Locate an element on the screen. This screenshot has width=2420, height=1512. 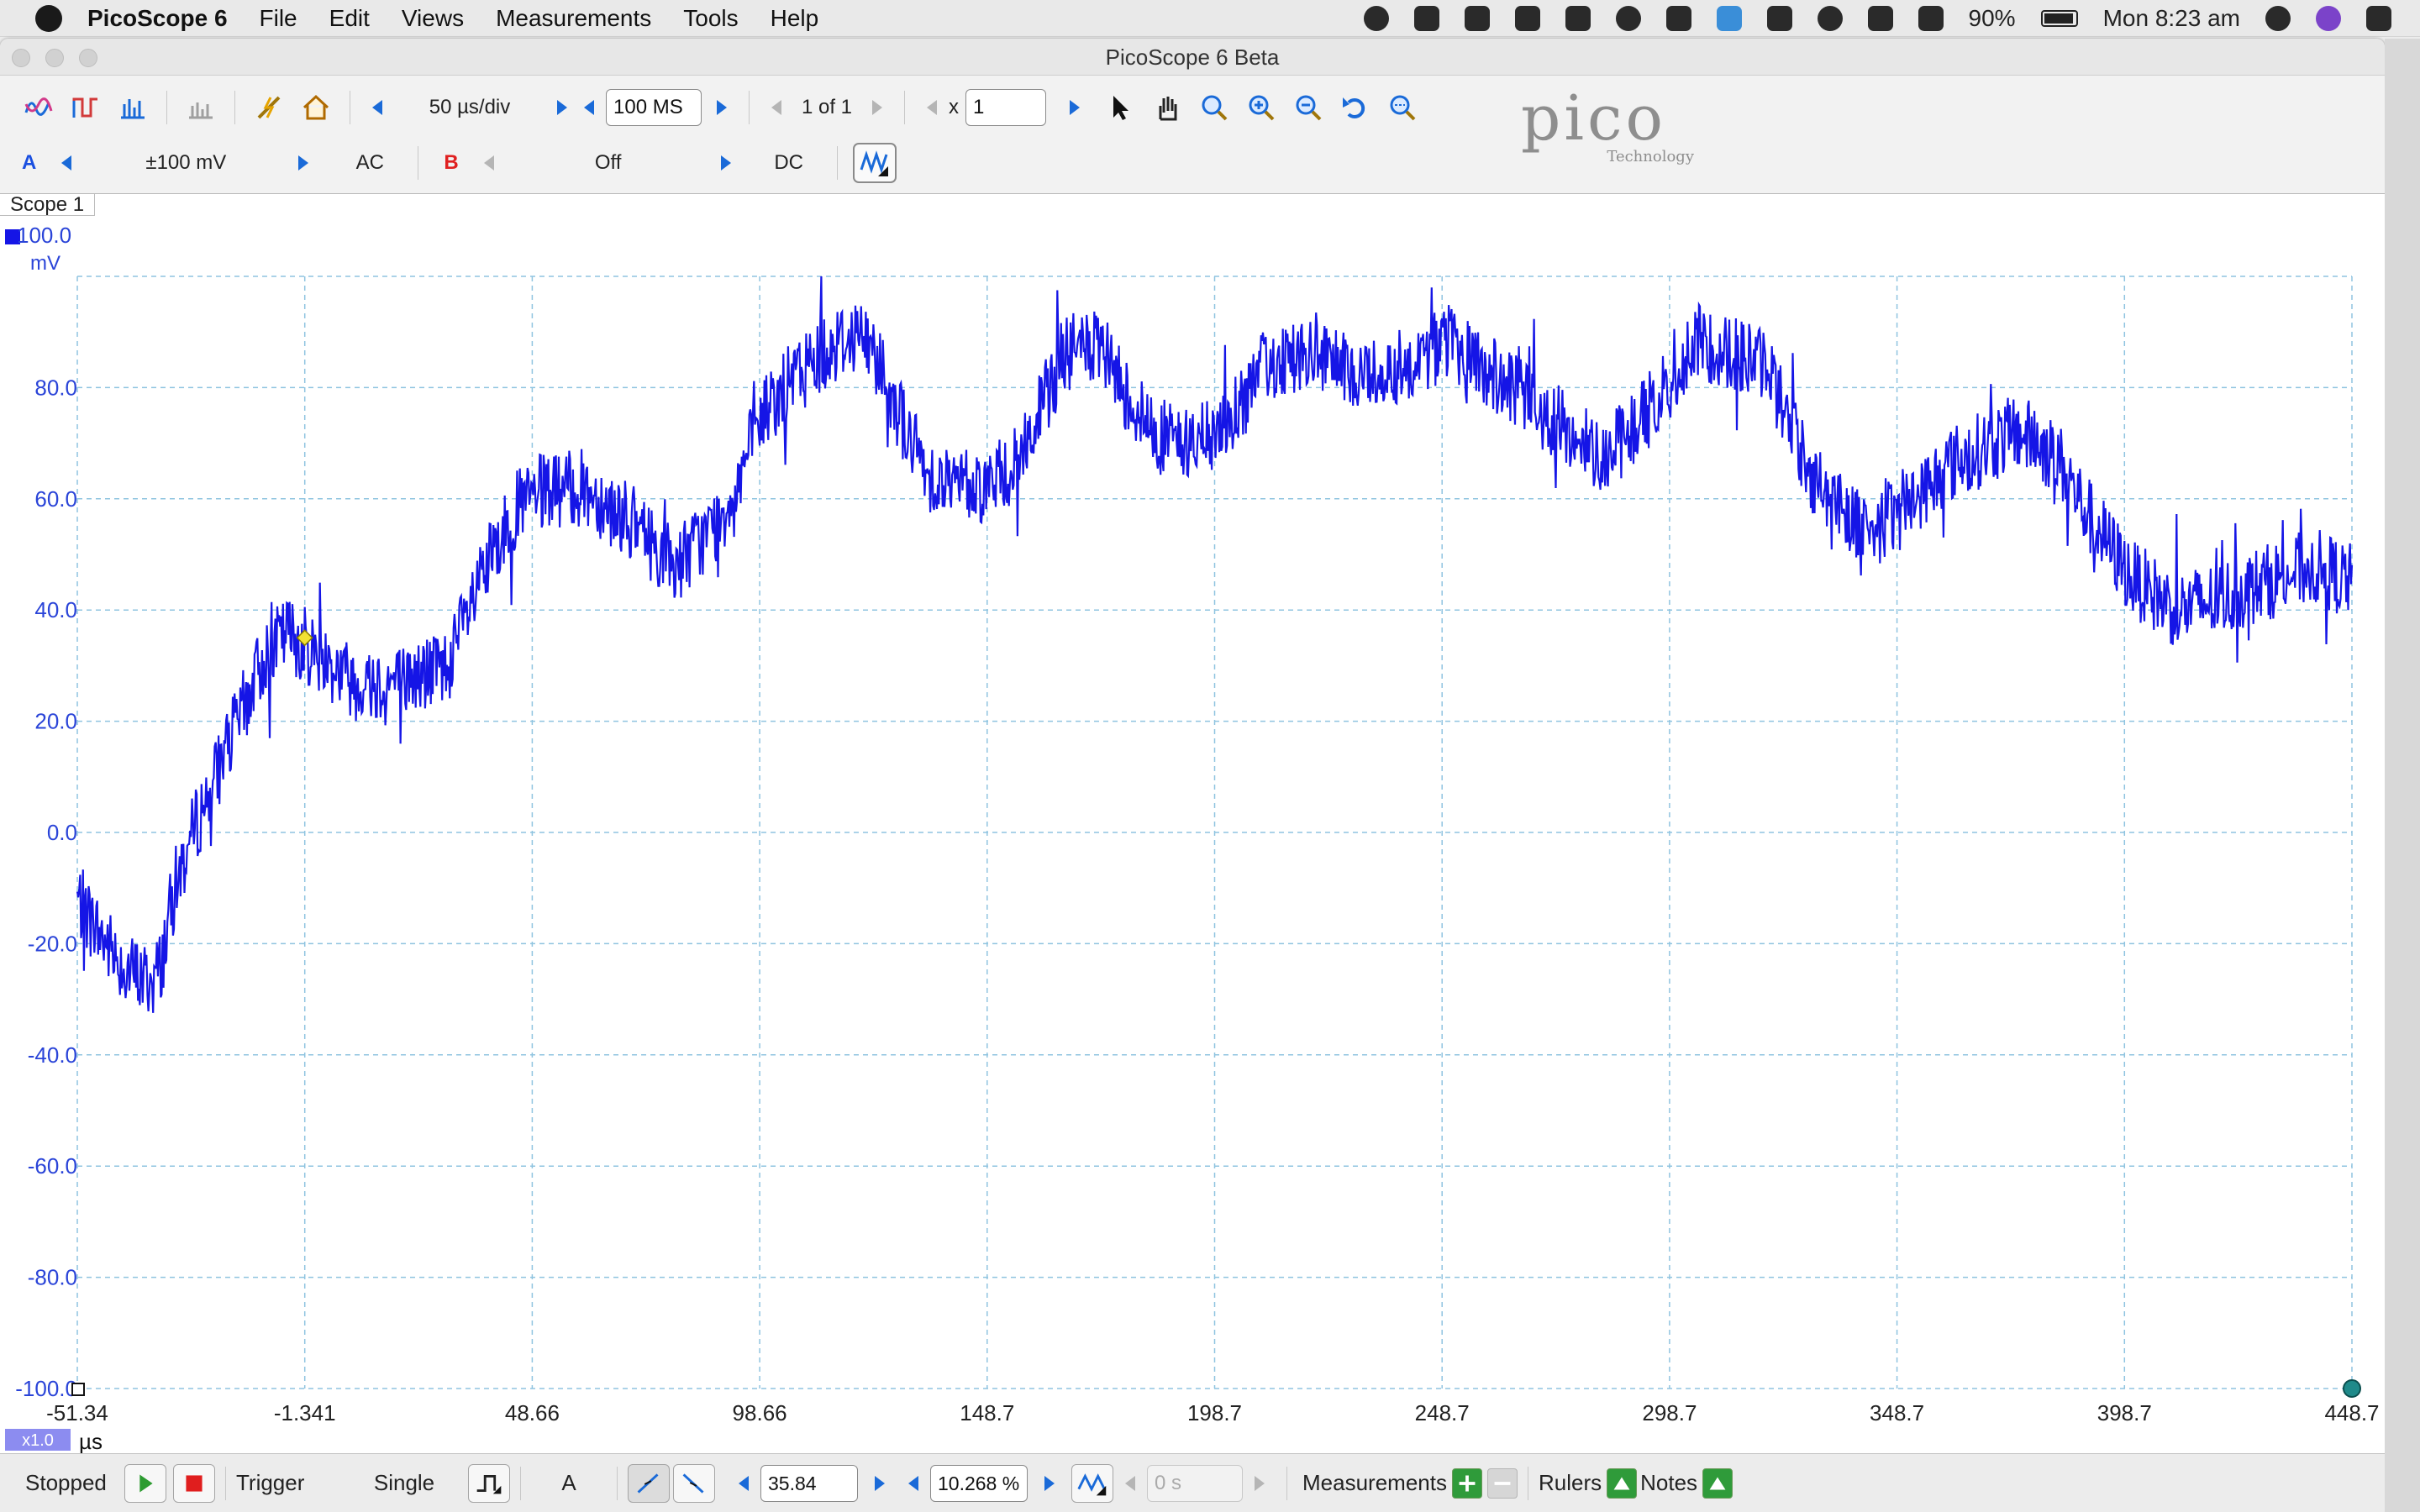
channel-b-range: Off is located at coordinates (608, 163).